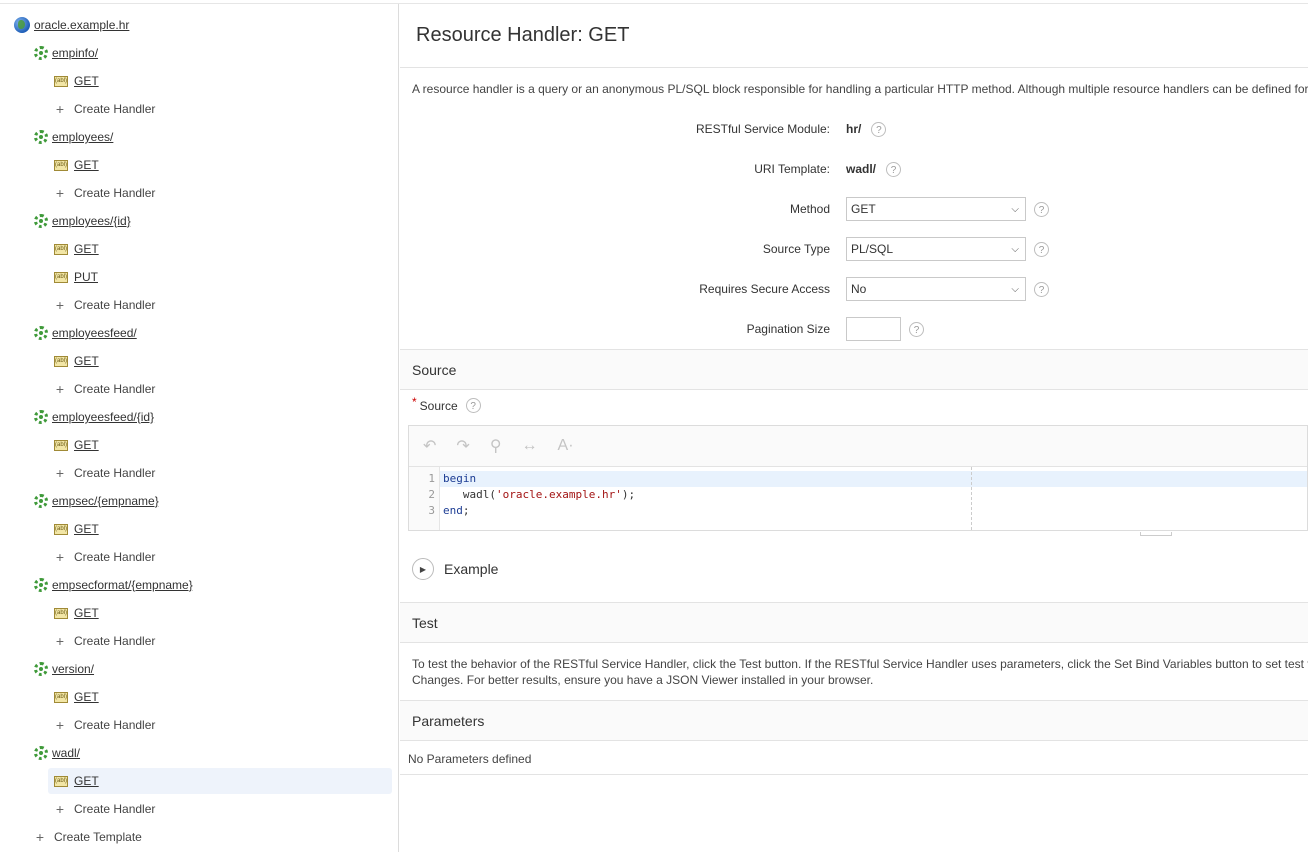 This screenshot has height=852, width=1308. Describe the element at coordinates (462, 446) in the screenshot. I see `redo-icon: ↷` at that location.